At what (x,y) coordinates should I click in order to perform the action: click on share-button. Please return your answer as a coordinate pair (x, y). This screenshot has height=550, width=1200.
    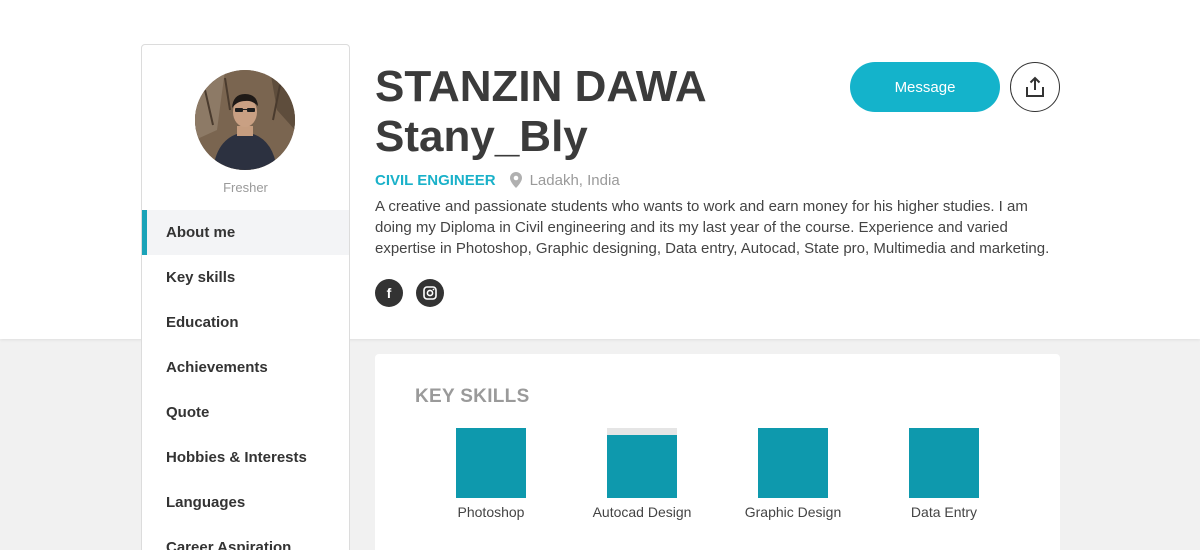
    Looking at the image, I should click on (1035, 87).